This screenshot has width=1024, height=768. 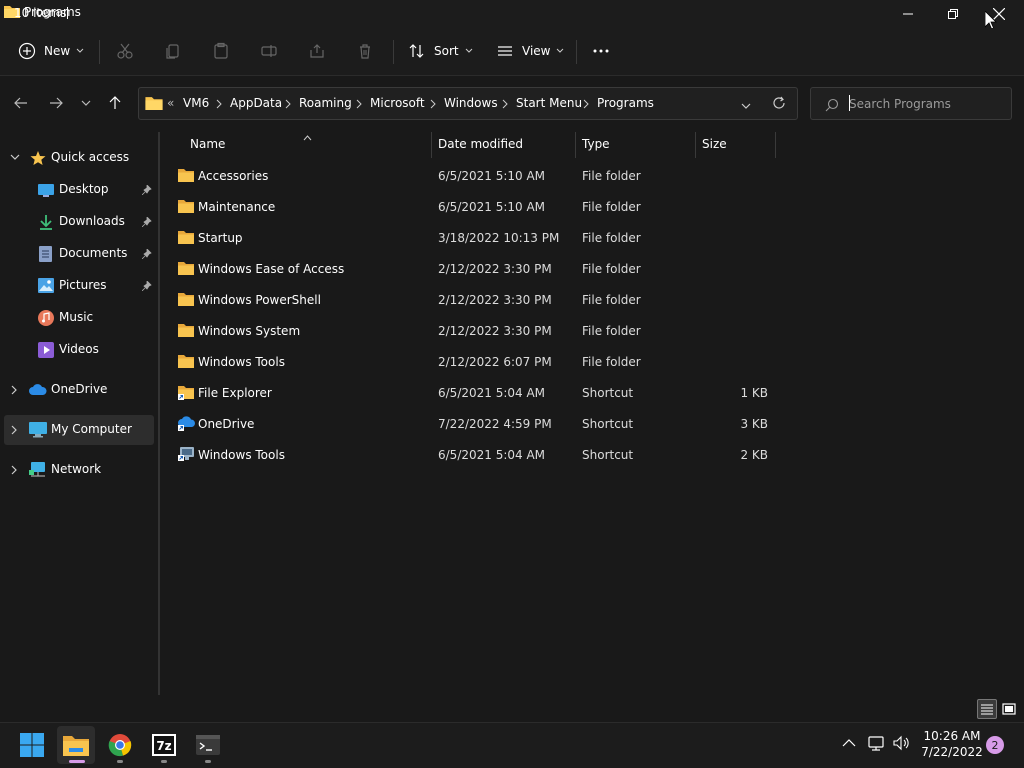 I want to click on forward-button, so click(x=56, y=103).